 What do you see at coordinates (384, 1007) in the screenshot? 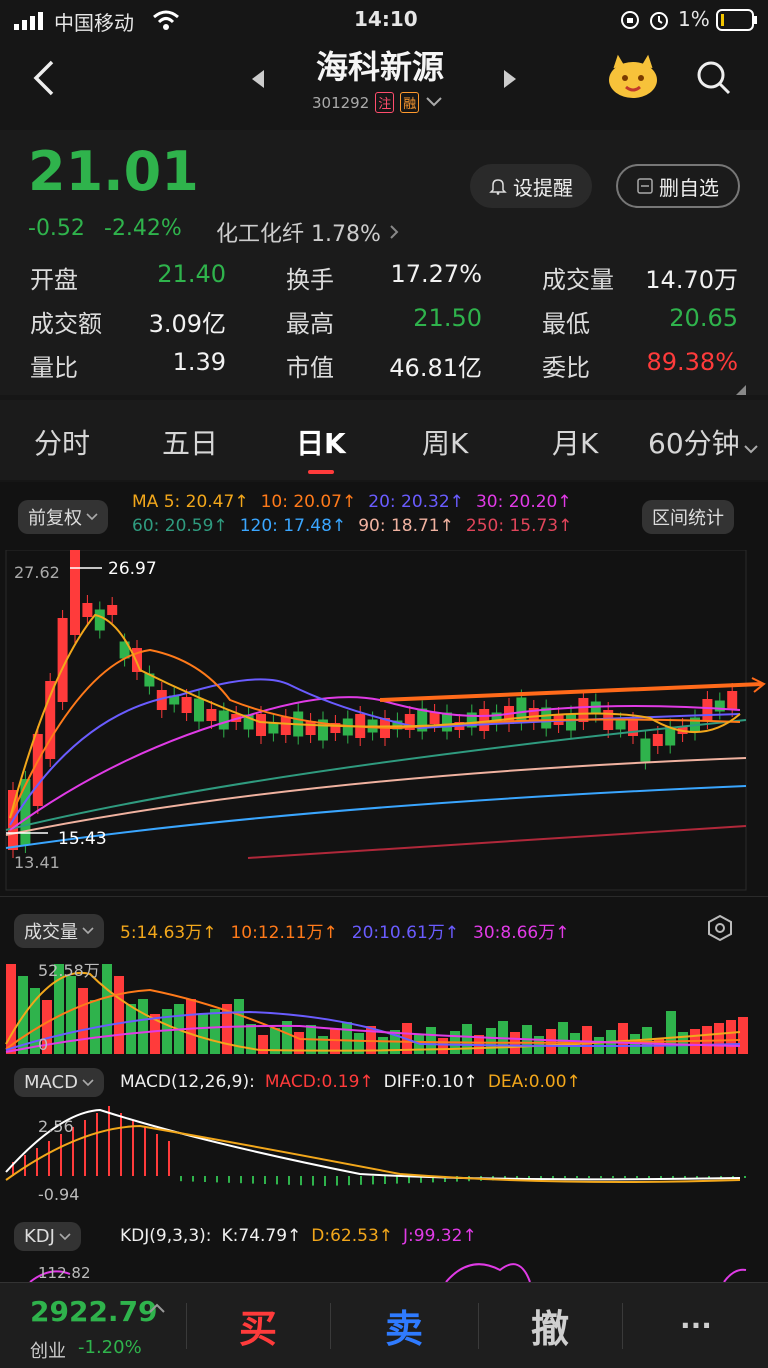
I see `volume-chart: 52.58万 0` at bounding box center [384, 1007].